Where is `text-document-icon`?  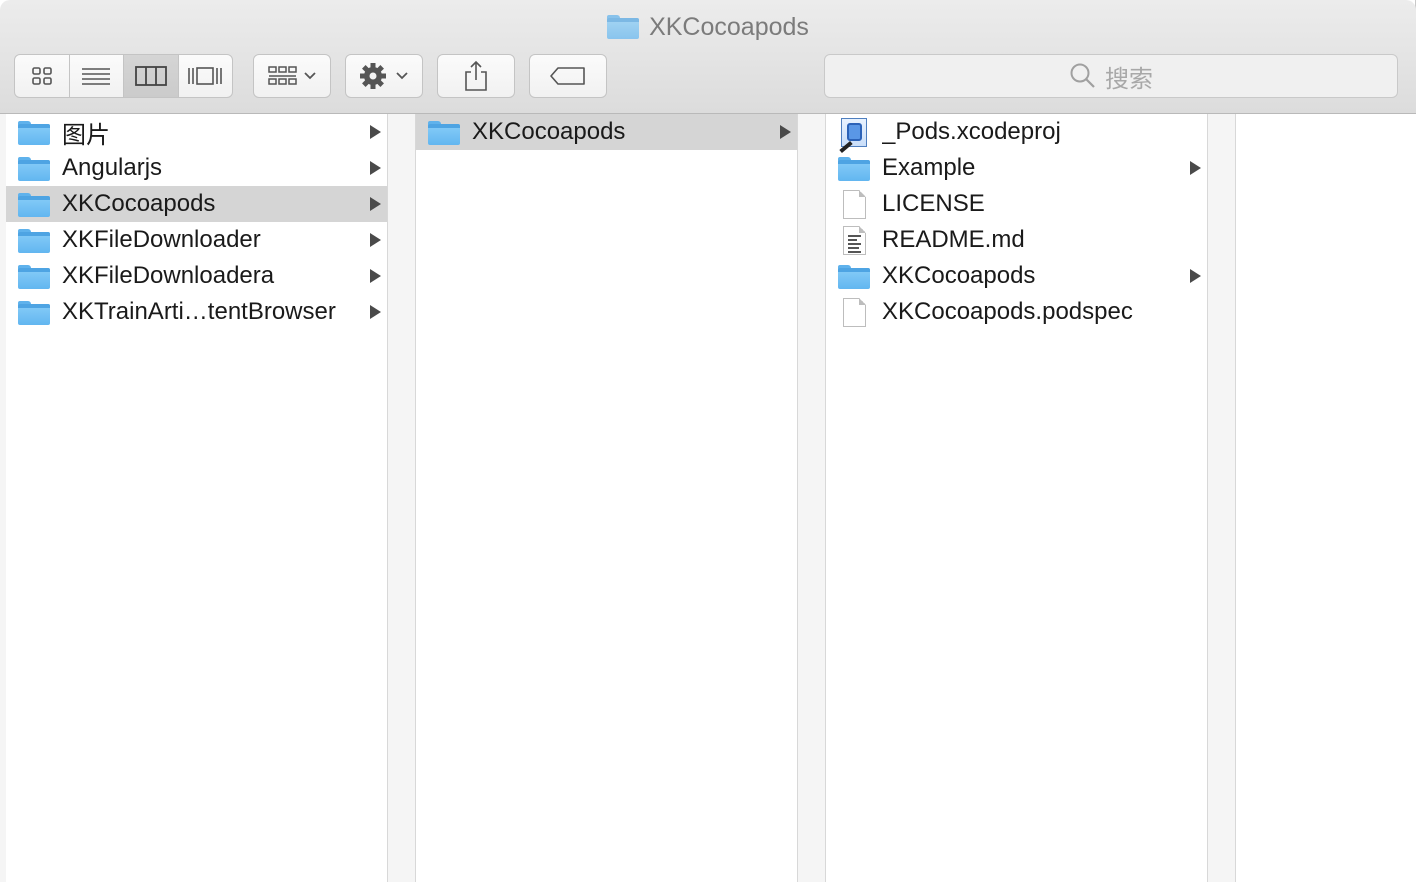 text-document-icon is located at coordinates (854, 240).